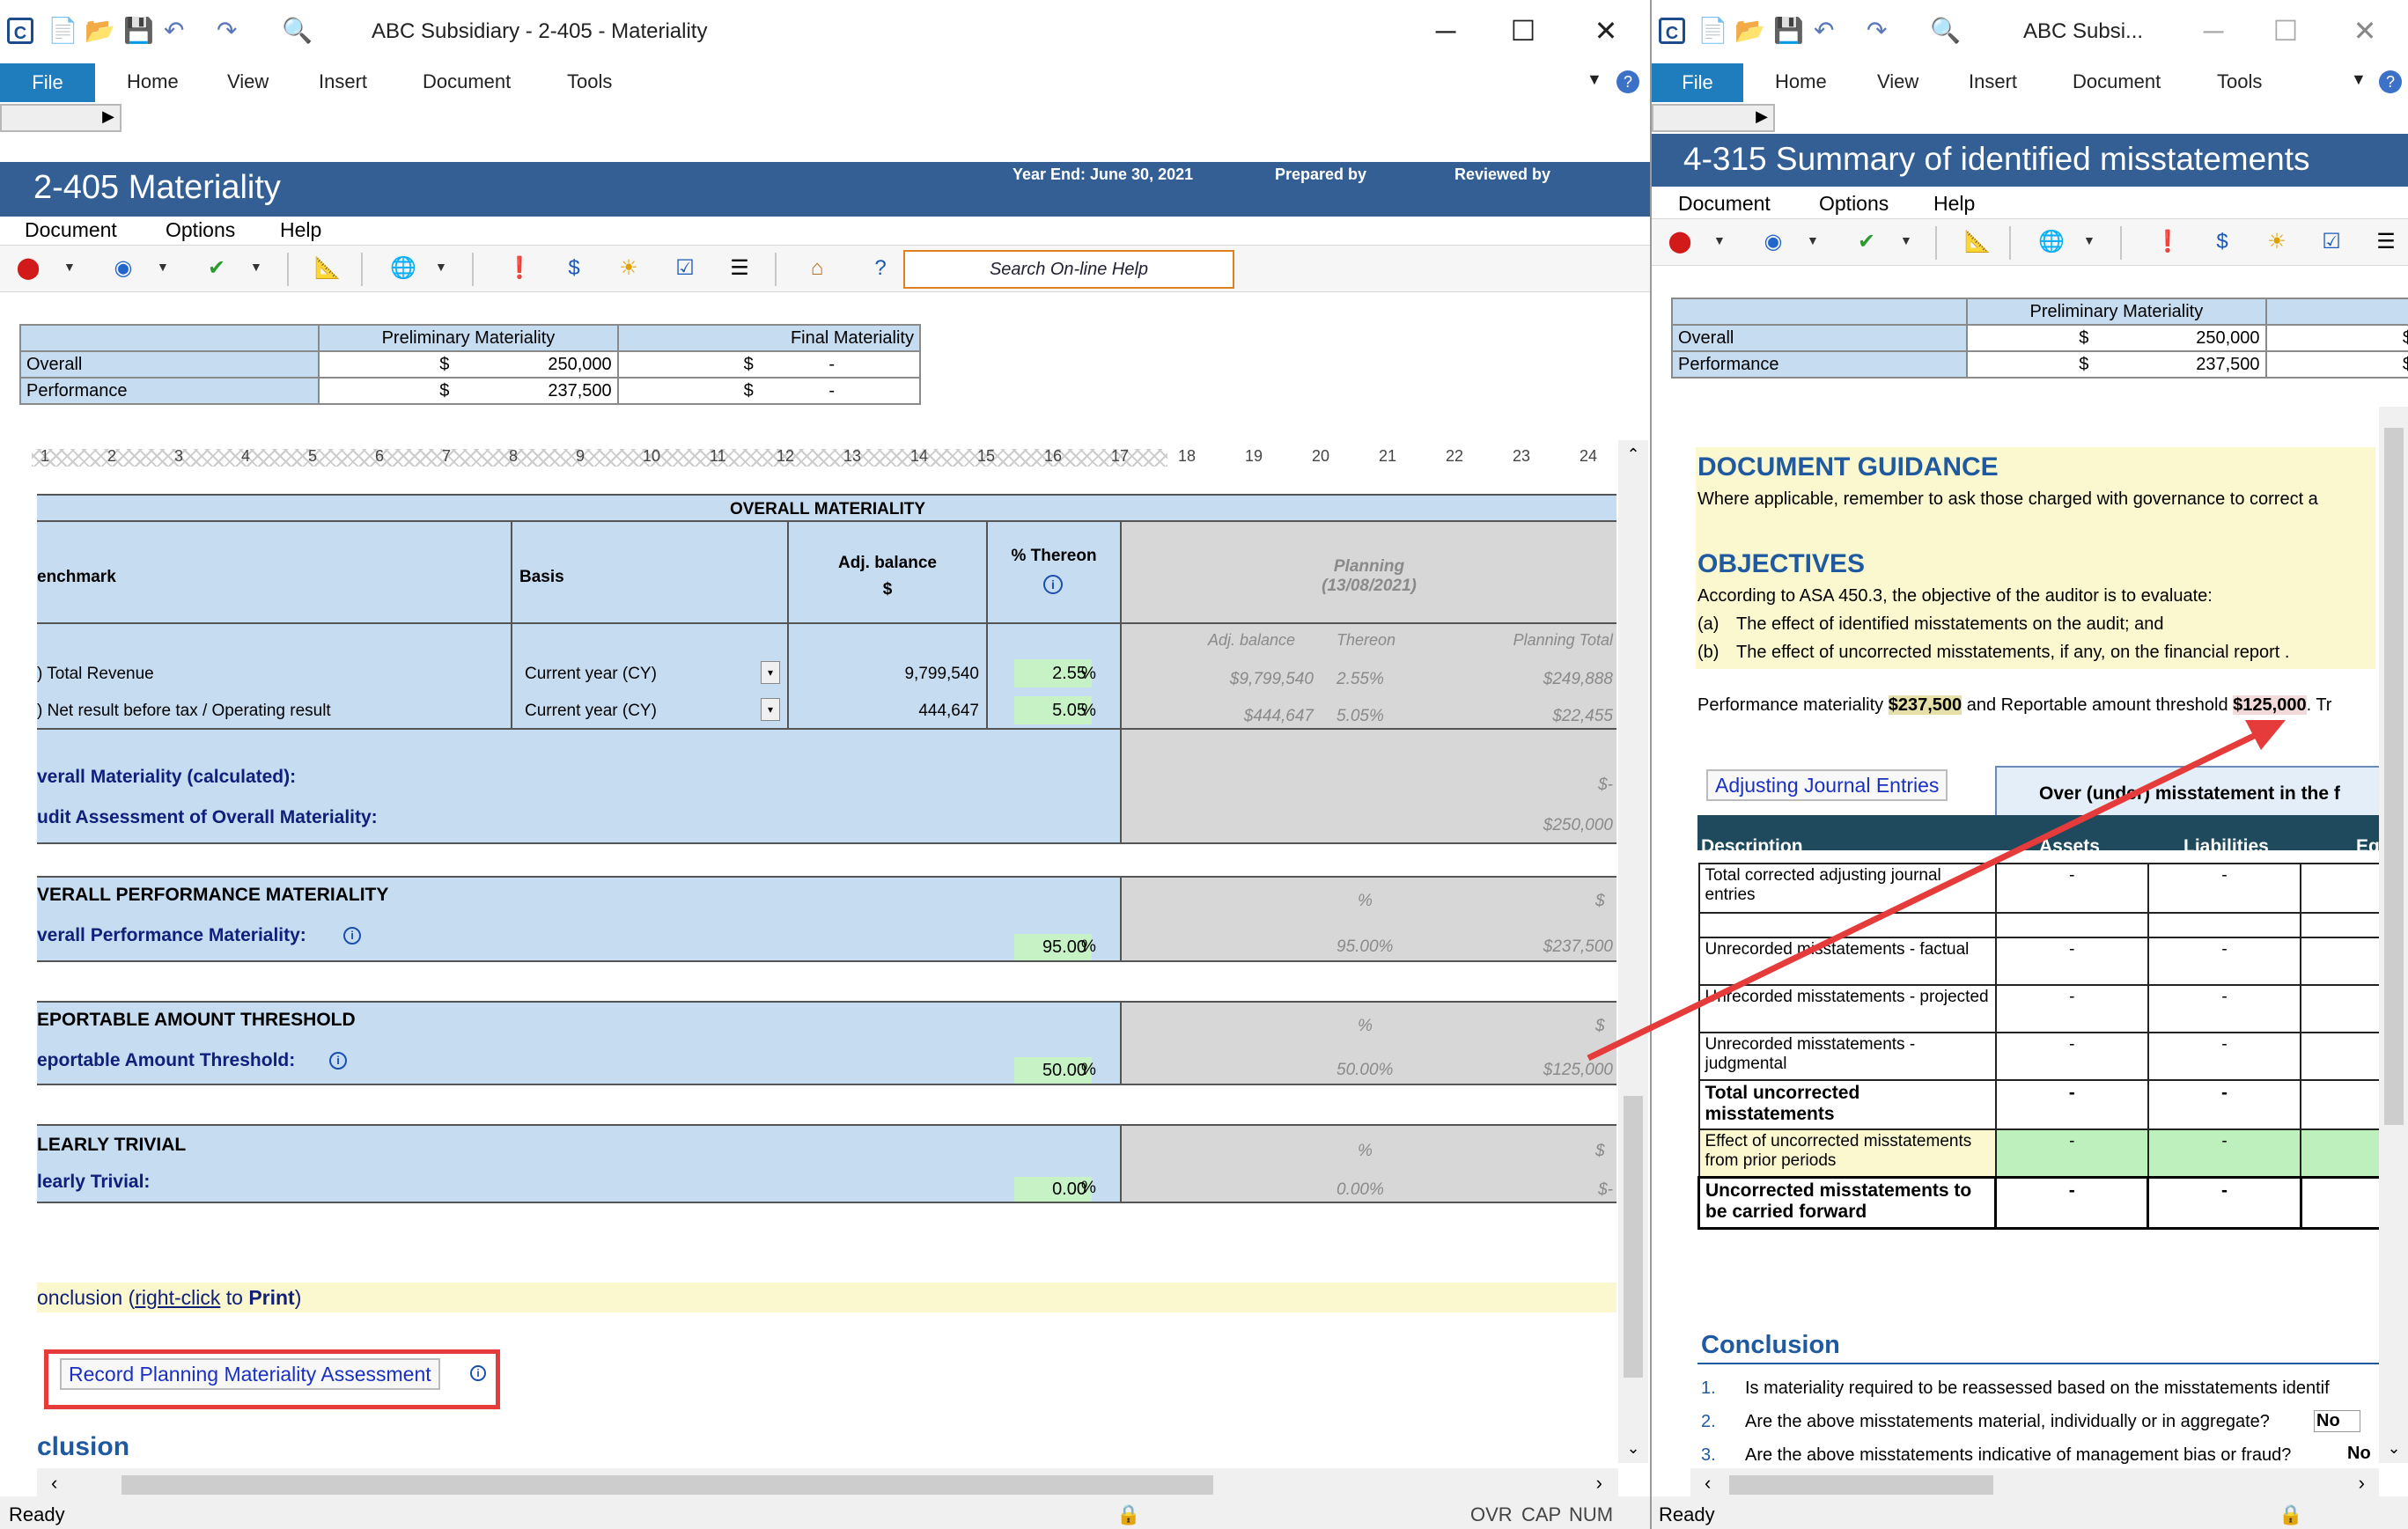 The image size is (2408, 1529). I want to click on liabilities-value: -, so click(2224, 1153).